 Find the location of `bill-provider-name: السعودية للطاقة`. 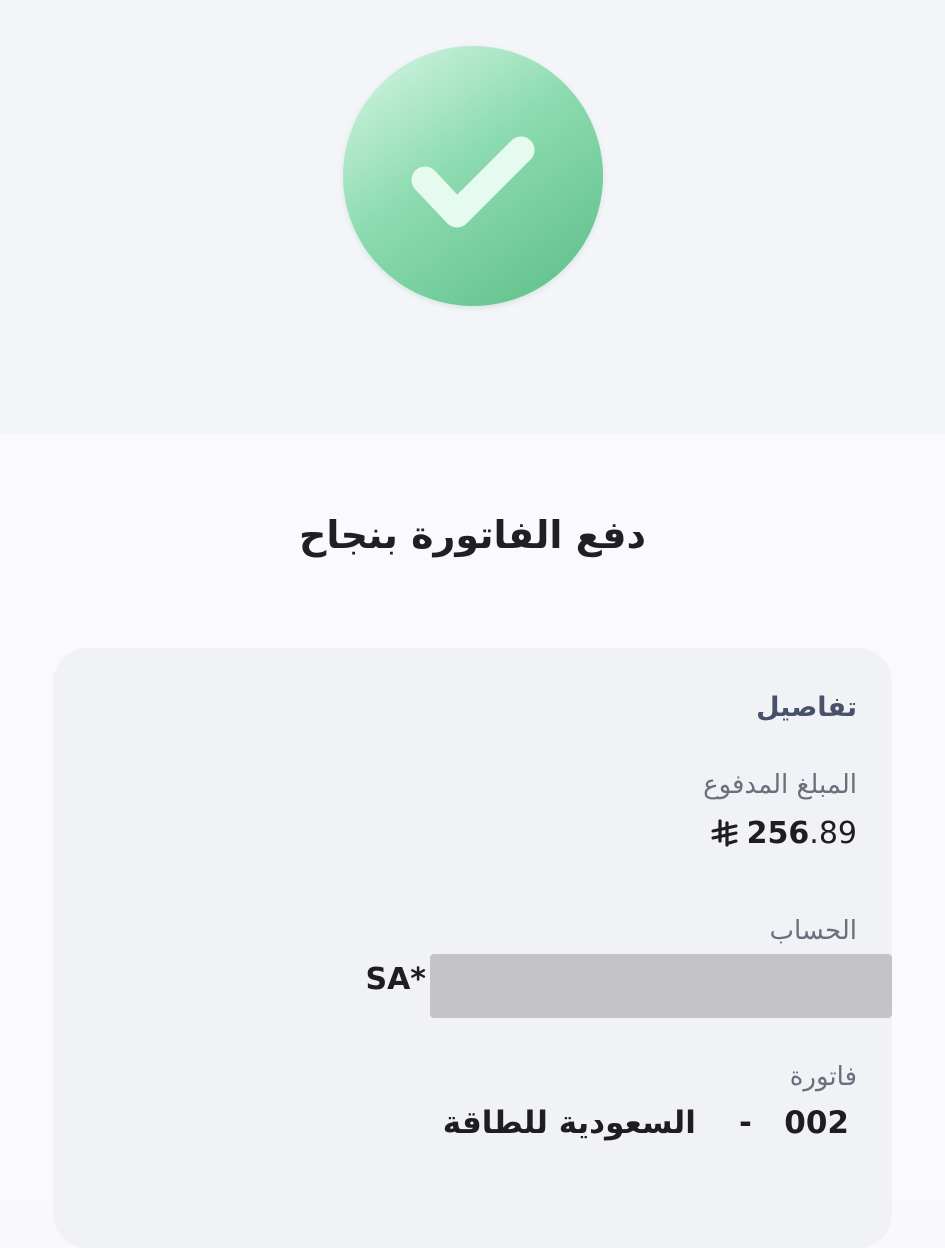

bill-provider-name: السعودية للطاقة is located at coordinates (569, 1123).